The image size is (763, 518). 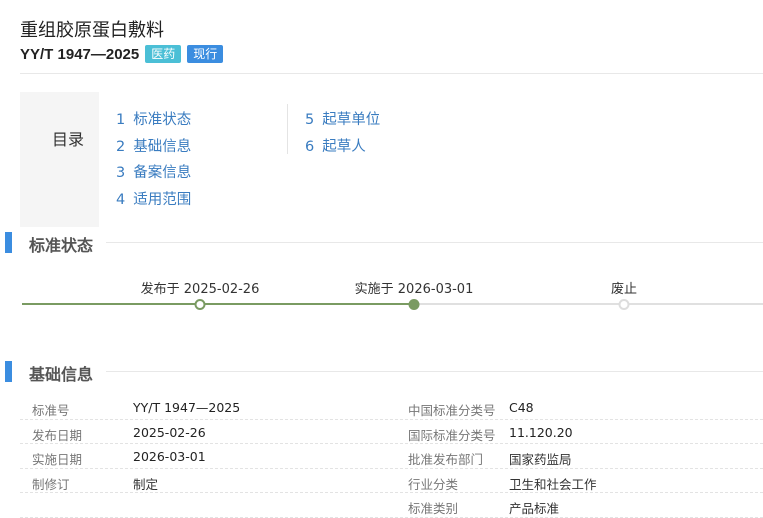 I want to click on standard-code-row: YY/T 1947—2025 医药 现行, so click(x=122, y=54).